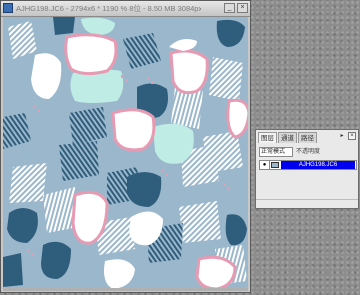 This screenshot has height=295, width=360. Describe the element at coordinates (318, 165) in the screenshot. I see `layer-name: AJHG198.JC6` at that location.